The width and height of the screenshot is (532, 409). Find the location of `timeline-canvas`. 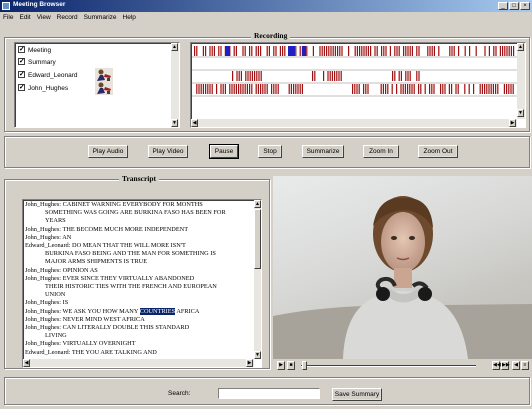

timeline-canvas is located at coordinates (355, 81).